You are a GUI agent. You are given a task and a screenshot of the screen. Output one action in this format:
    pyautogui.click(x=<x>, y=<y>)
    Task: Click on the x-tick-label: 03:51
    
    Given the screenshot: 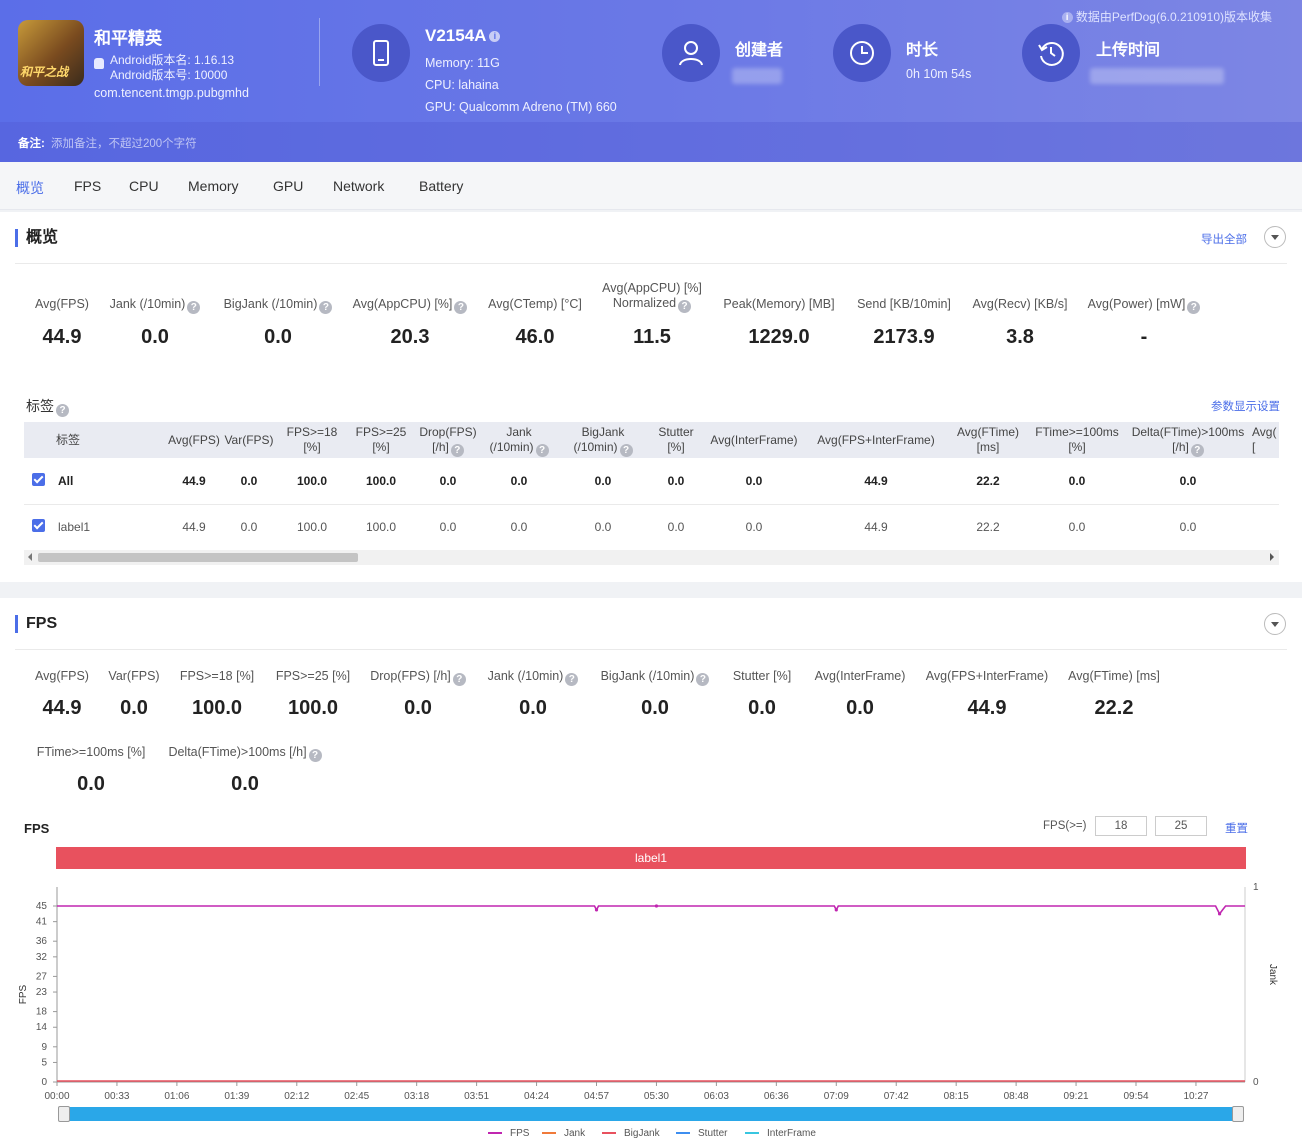 What is the action you would take?
    pyautogui.click(x=476, y=1096)
    